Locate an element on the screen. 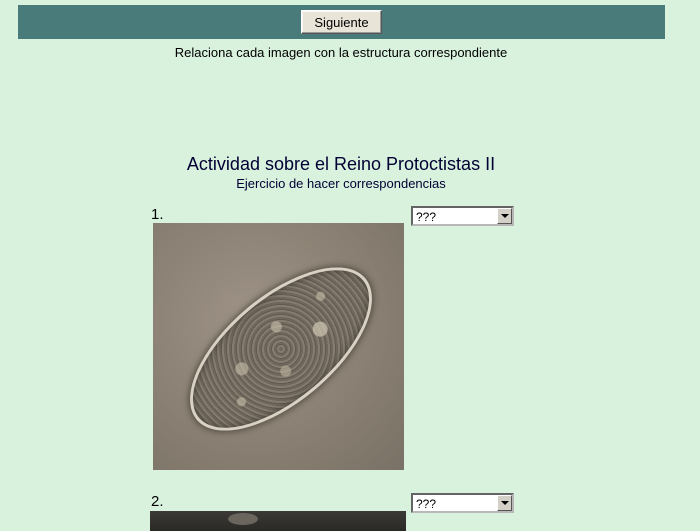 This screenshot has width=700, height=531. item-number-2: 2. is located at coordinates (157, 501).